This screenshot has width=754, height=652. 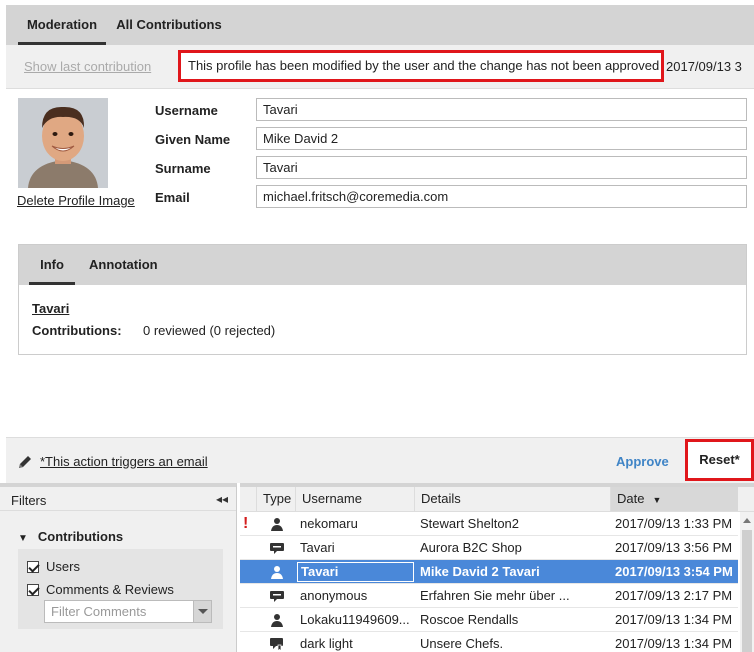 I want to click on surname-field: Tavari, so click(x=501, y=167).